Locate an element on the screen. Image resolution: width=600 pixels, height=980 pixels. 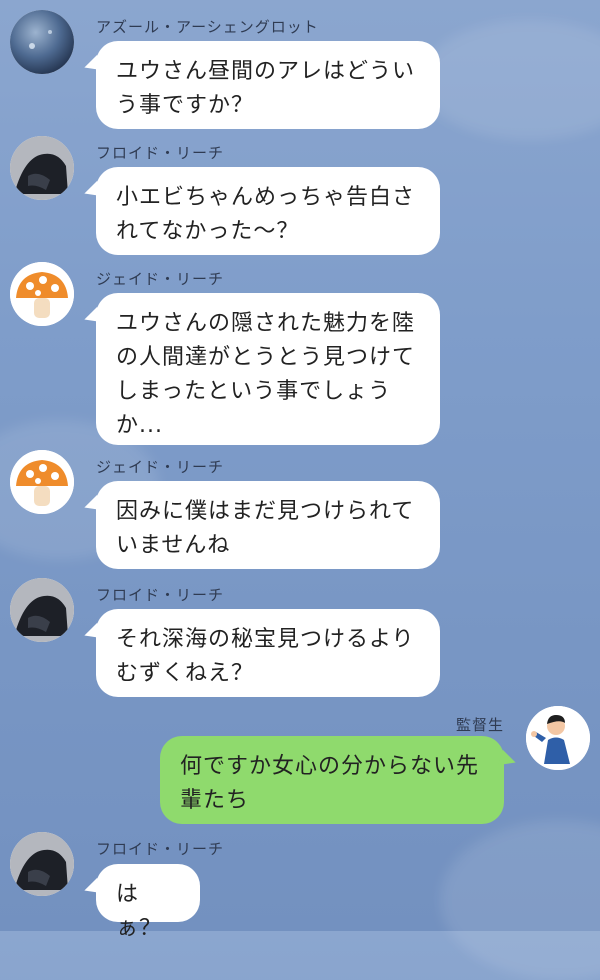
message-bubble: 小エビちゃんめっちゃ告白さ れてなかった〜？ is located at coordinates (268, 211).